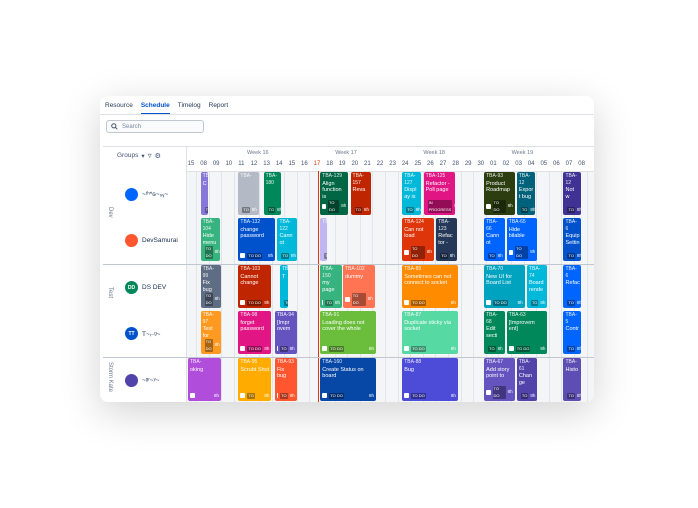 The image size is (698, 508). Describe the element at coordinates (527, 379) in the screenshot. I see `task-card: TBA-61 Chan ge TO 8h` at that location.